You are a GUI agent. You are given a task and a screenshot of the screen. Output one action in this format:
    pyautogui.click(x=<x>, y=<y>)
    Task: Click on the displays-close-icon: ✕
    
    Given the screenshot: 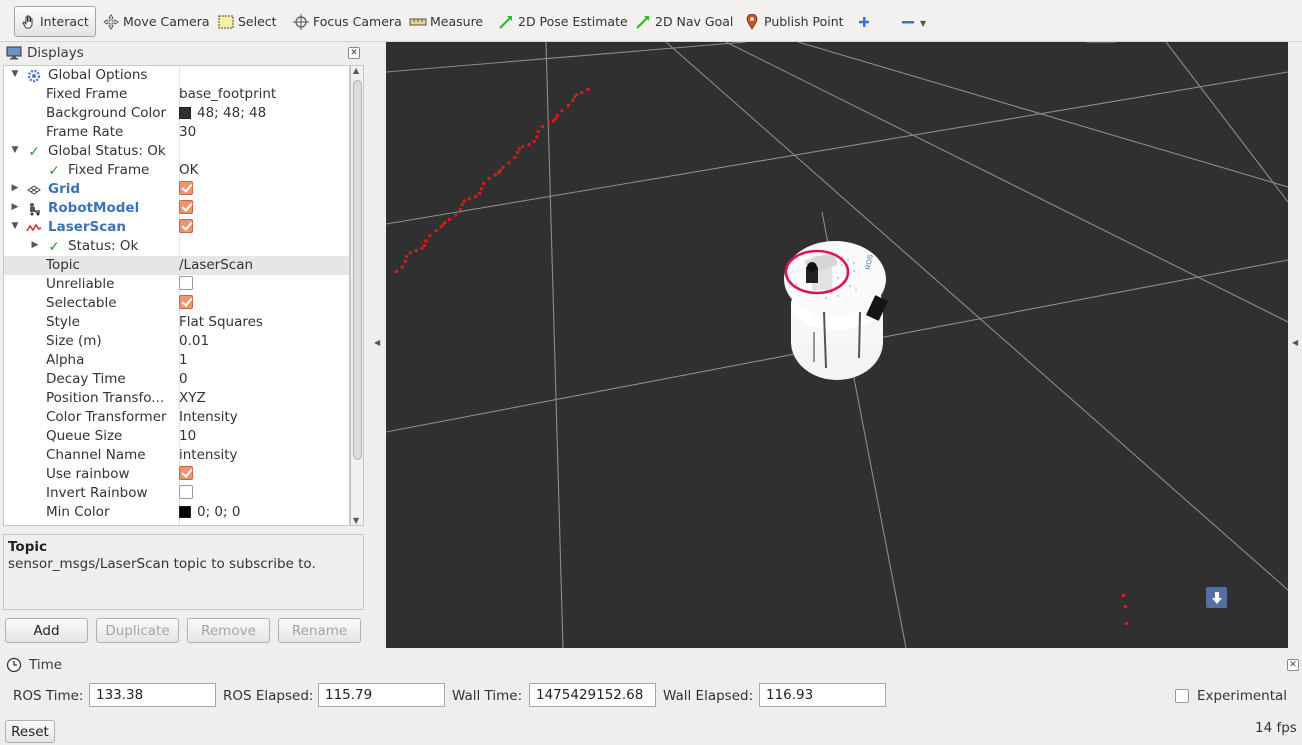 What is the action you would take?
    pyautogui.click(x=354, y=53)
    